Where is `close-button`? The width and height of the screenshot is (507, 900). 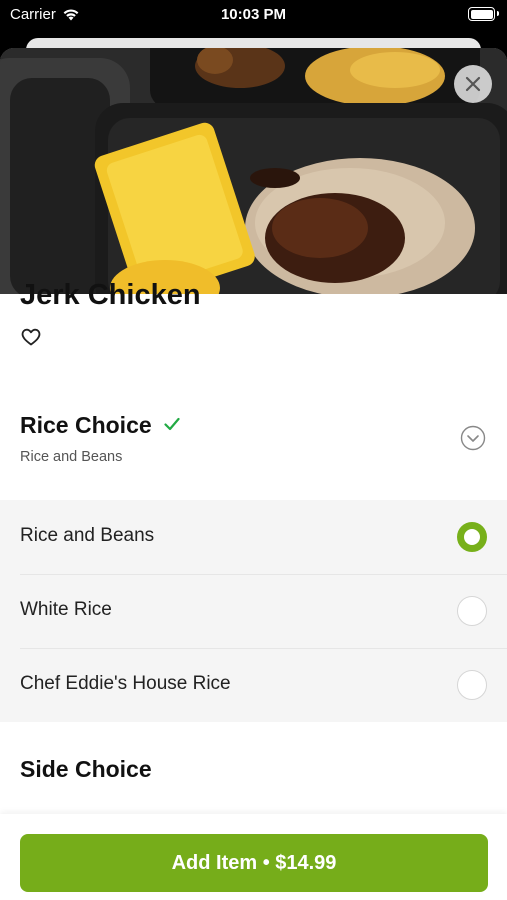
close-button is located at coordinates (473, 84).